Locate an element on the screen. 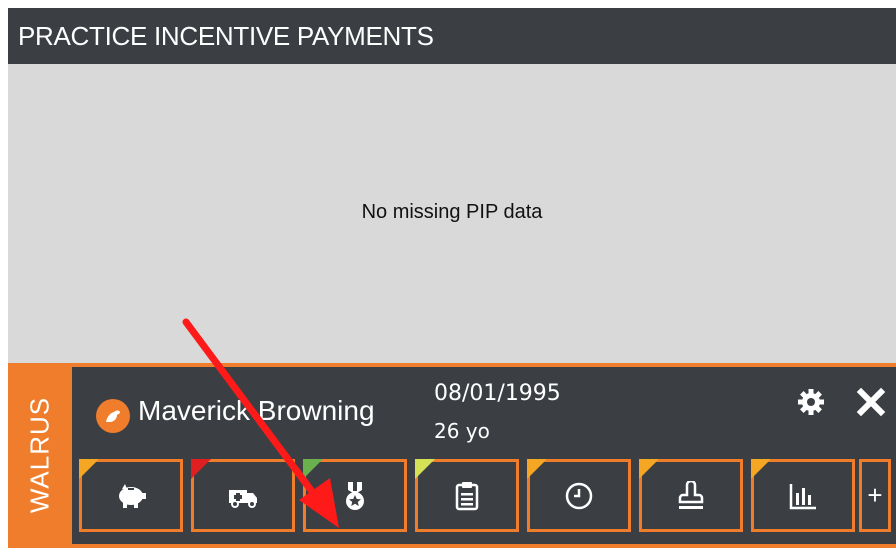  patient-name: Maverick Browning is located at coordinates (256, 411).